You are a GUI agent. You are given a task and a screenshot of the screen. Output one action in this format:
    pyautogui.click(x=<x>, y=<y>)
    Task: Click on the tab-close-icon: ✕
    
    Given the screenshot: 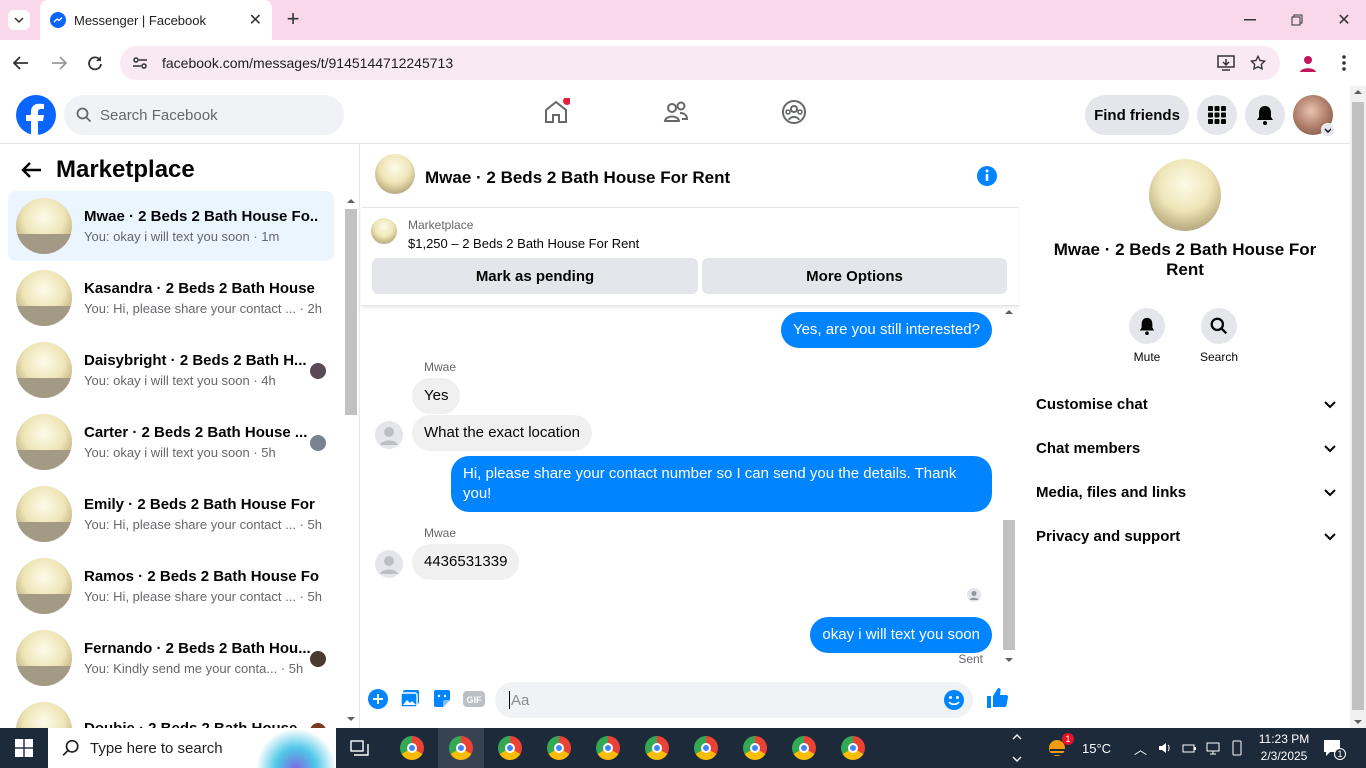 What is the action you would take?
    pyautogui.click(x=255, y=20)
    